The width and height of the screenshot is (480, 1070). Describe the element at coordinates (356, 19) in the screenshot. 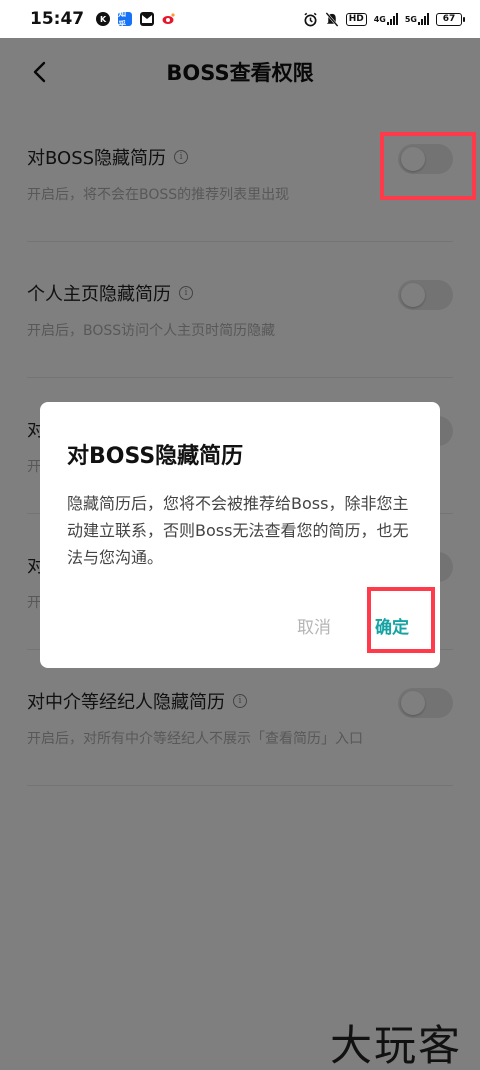

I see `hd-icon: HD` at that location.